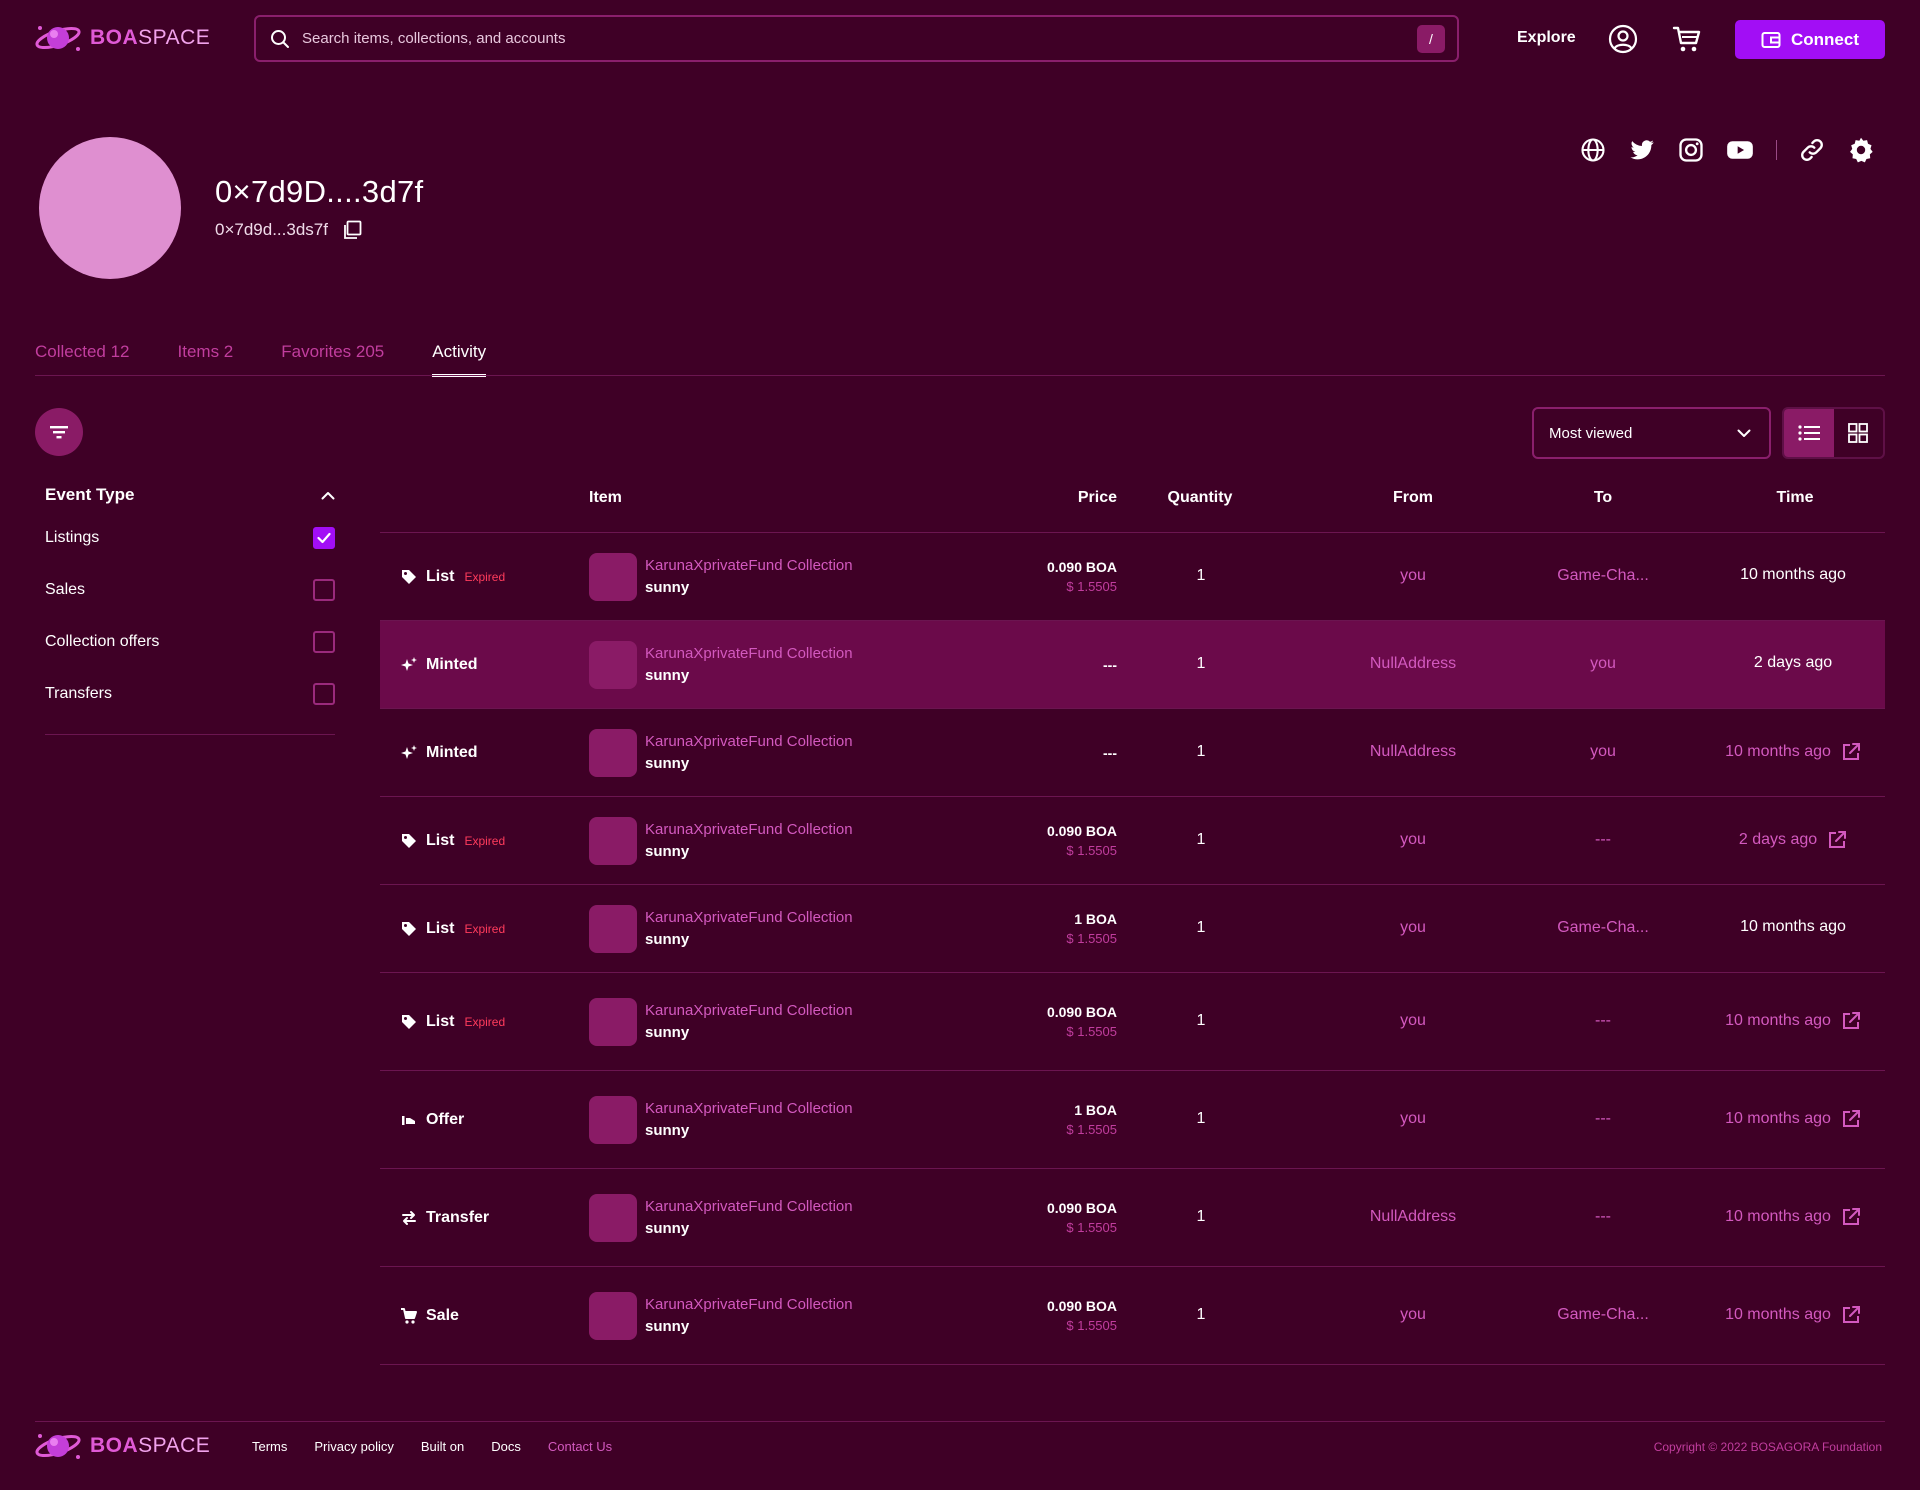  Describe the element at coordinates (190, 590) in the screenshot. I see `filter-option-sales: Sales` at that location.